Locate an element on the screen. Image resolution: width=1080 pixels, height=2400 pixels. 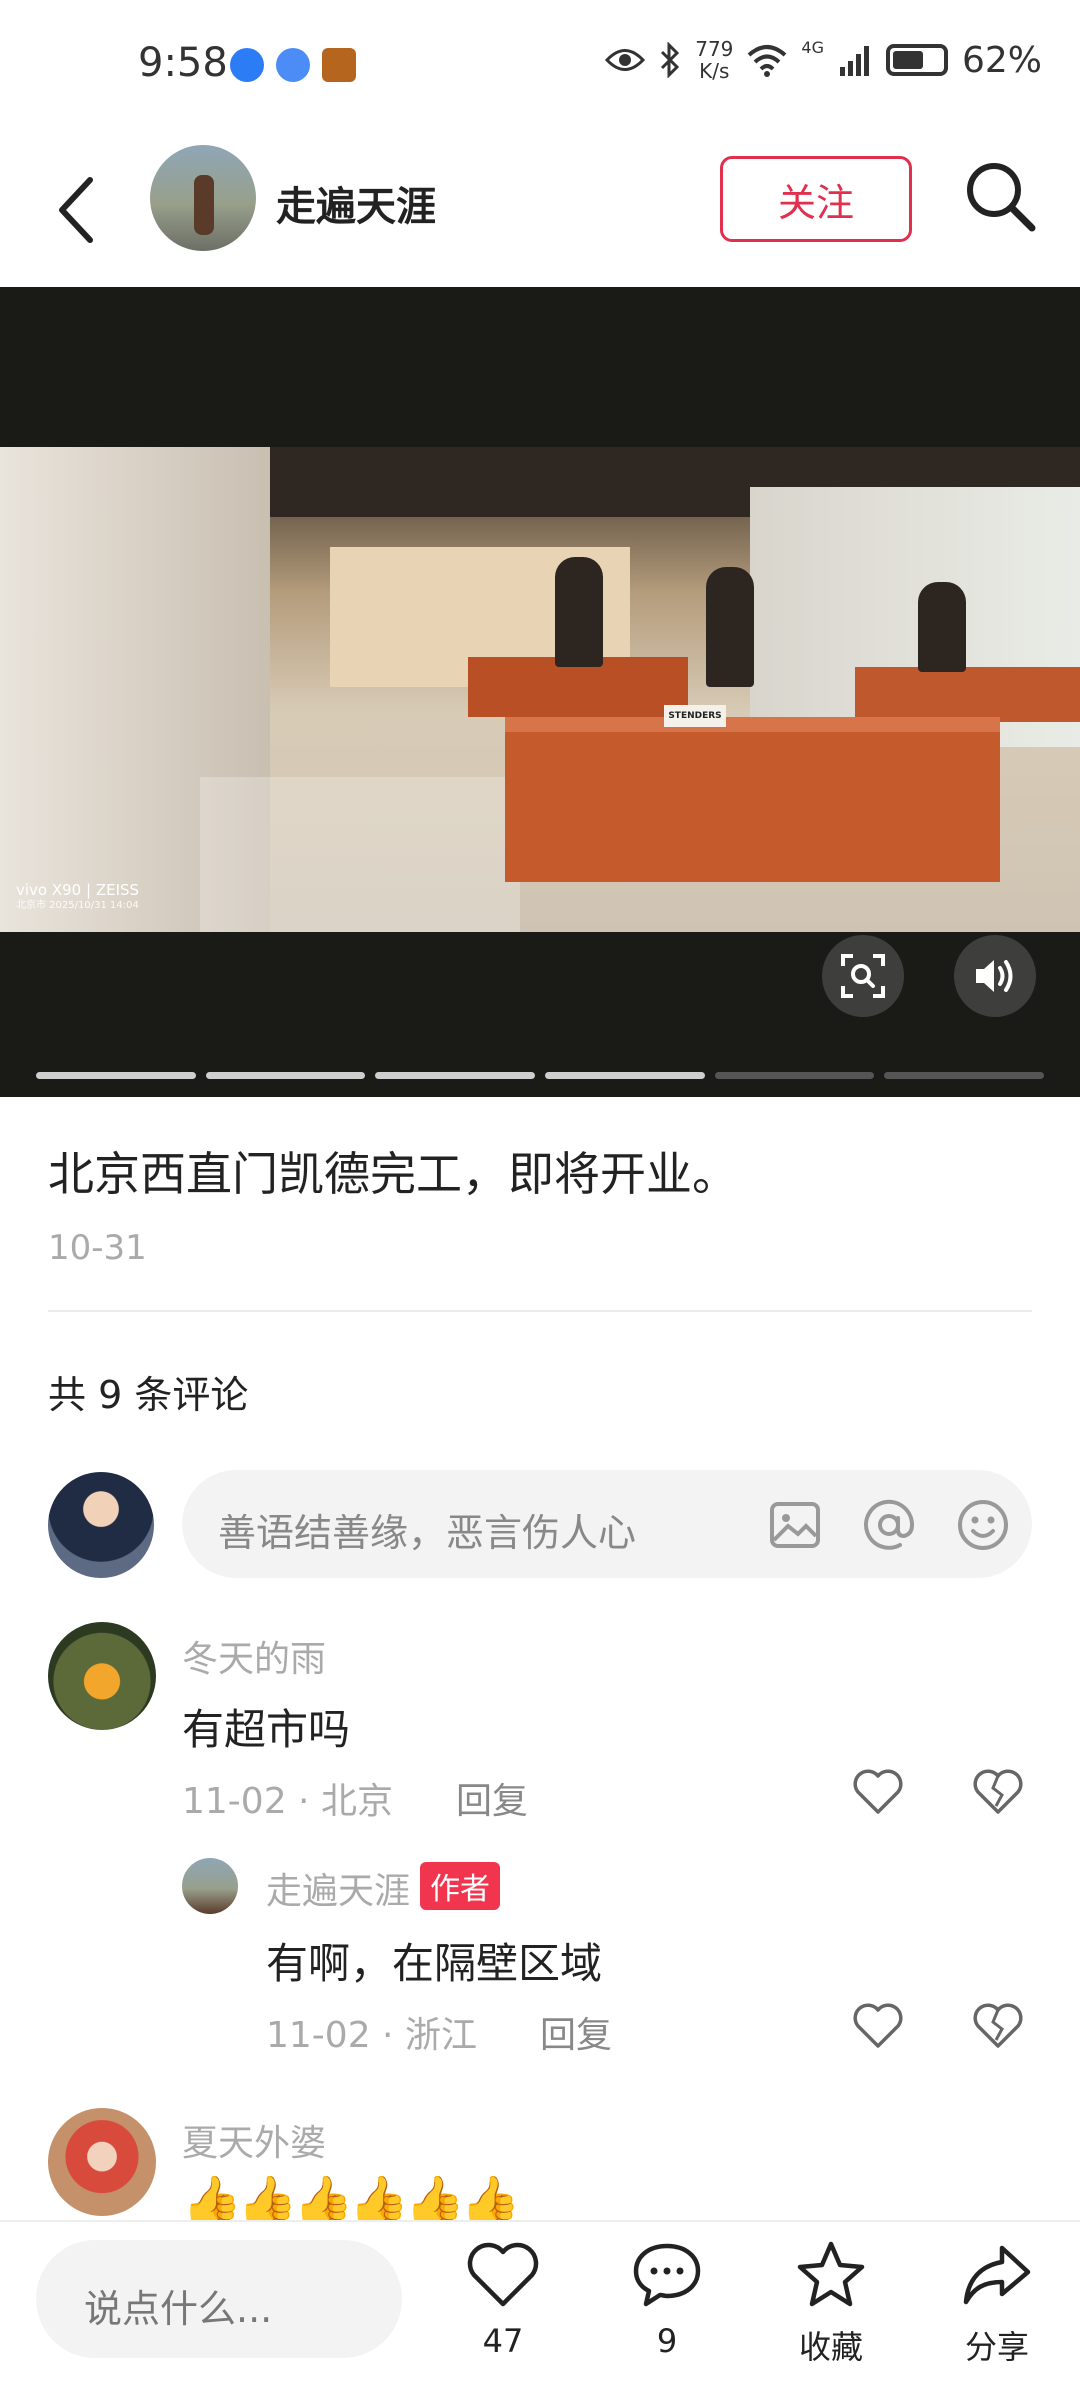
scan-search-icon is located at coordinates (863, 976).